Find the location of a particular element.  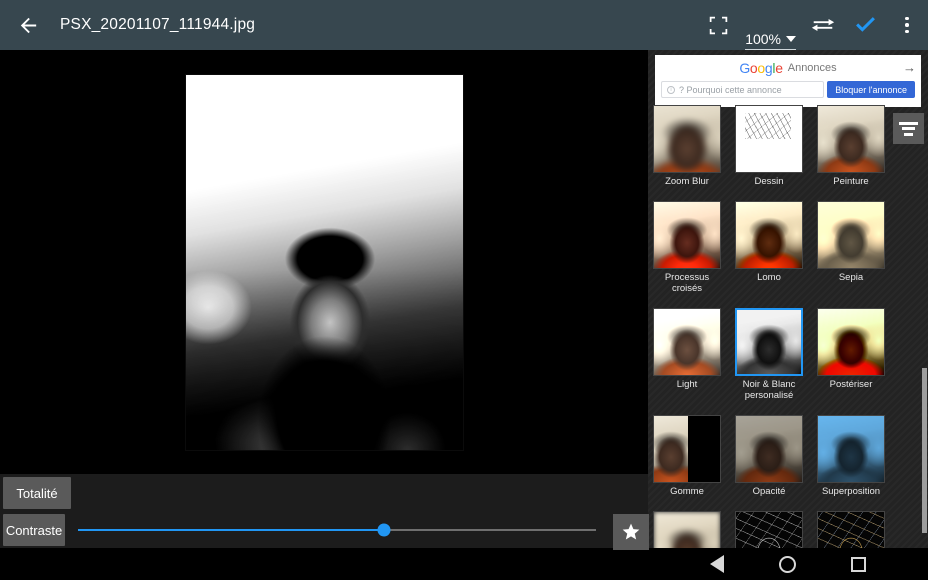

slider-track is located at coordinates (337, 530).